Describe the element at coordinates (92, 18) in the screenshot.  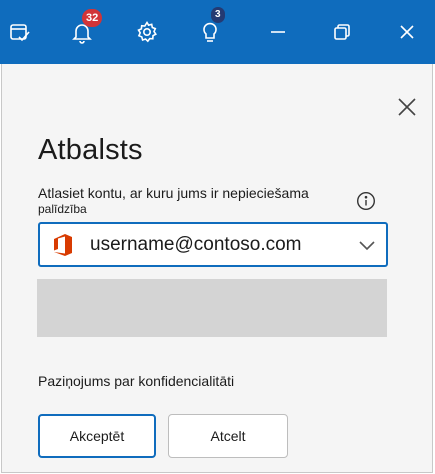
I see `notifications-count-badge: 32` at that location.